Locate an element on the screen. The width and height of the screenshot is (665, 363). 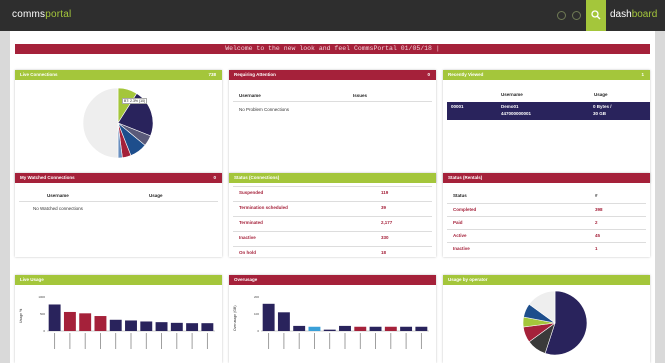
status-label: Termination scheduled is located at coordinates (263, 207).